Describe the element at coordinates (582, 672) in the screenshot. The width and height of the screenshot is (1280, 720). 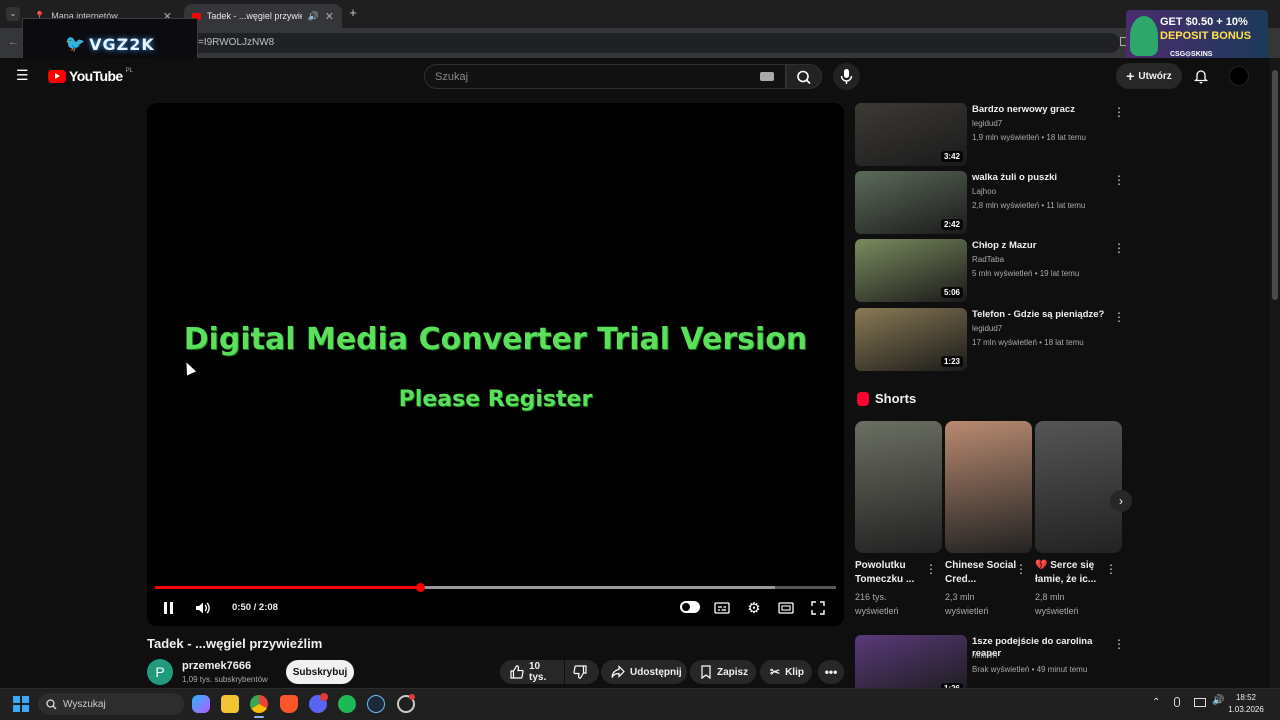
I see `dislike-button` at that location.